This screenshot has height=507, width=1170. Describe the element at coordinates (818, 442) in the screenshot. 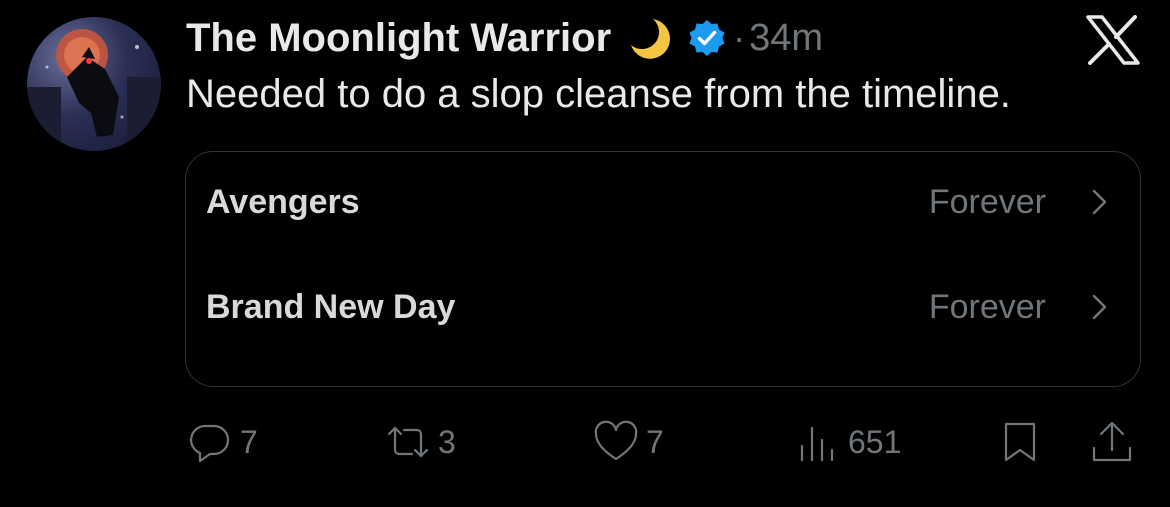

I see `analytics-icon` at that location.